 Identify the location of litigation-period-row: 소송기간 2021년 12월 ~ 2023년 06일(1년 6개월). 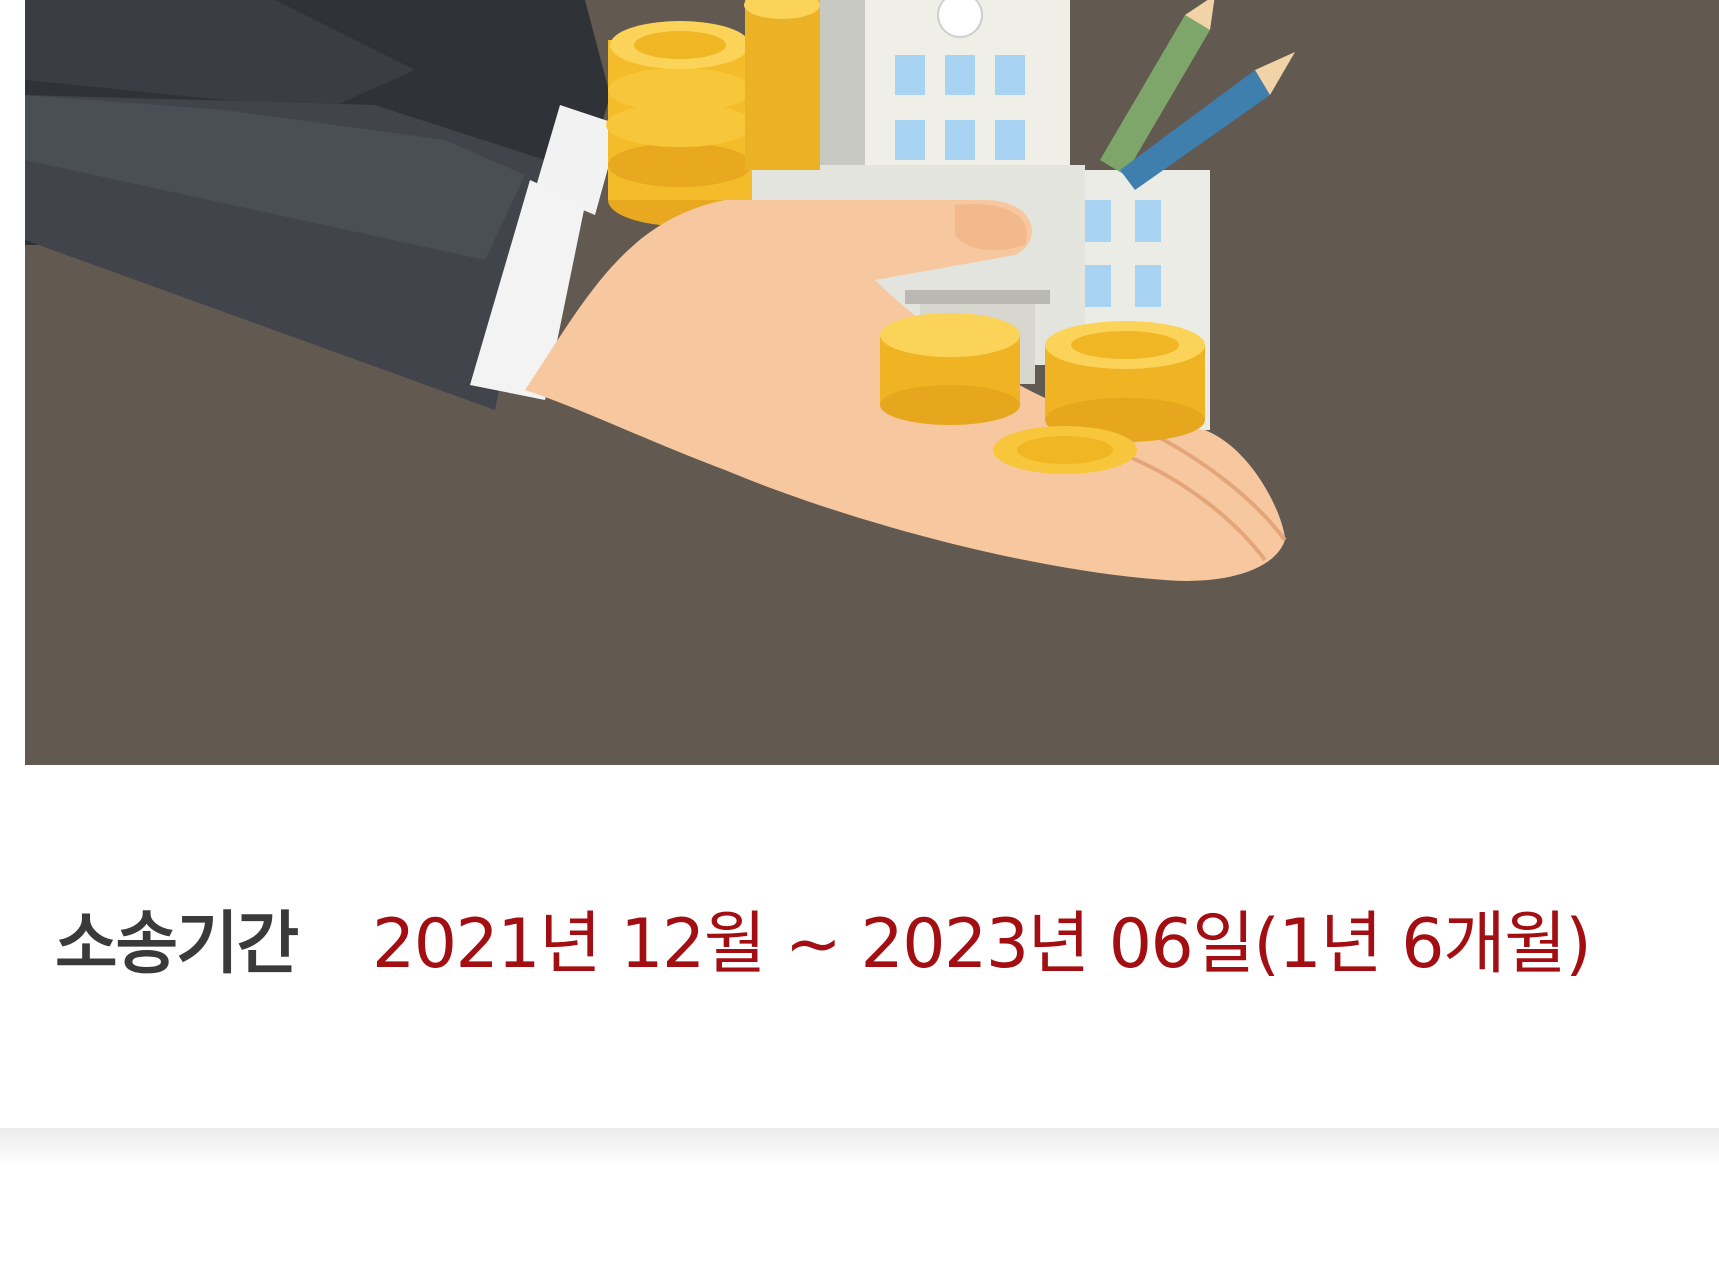
(859, 945).